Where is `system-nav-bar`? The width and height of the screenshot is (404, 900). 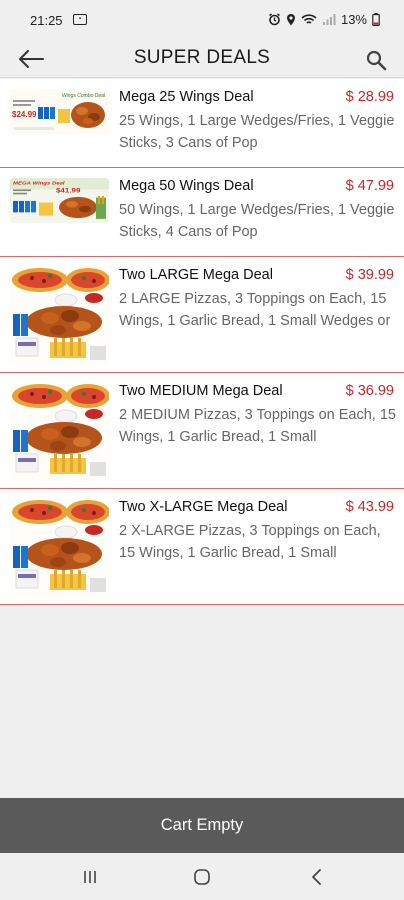
system-nav-bar is located at coordinates (202, 876).